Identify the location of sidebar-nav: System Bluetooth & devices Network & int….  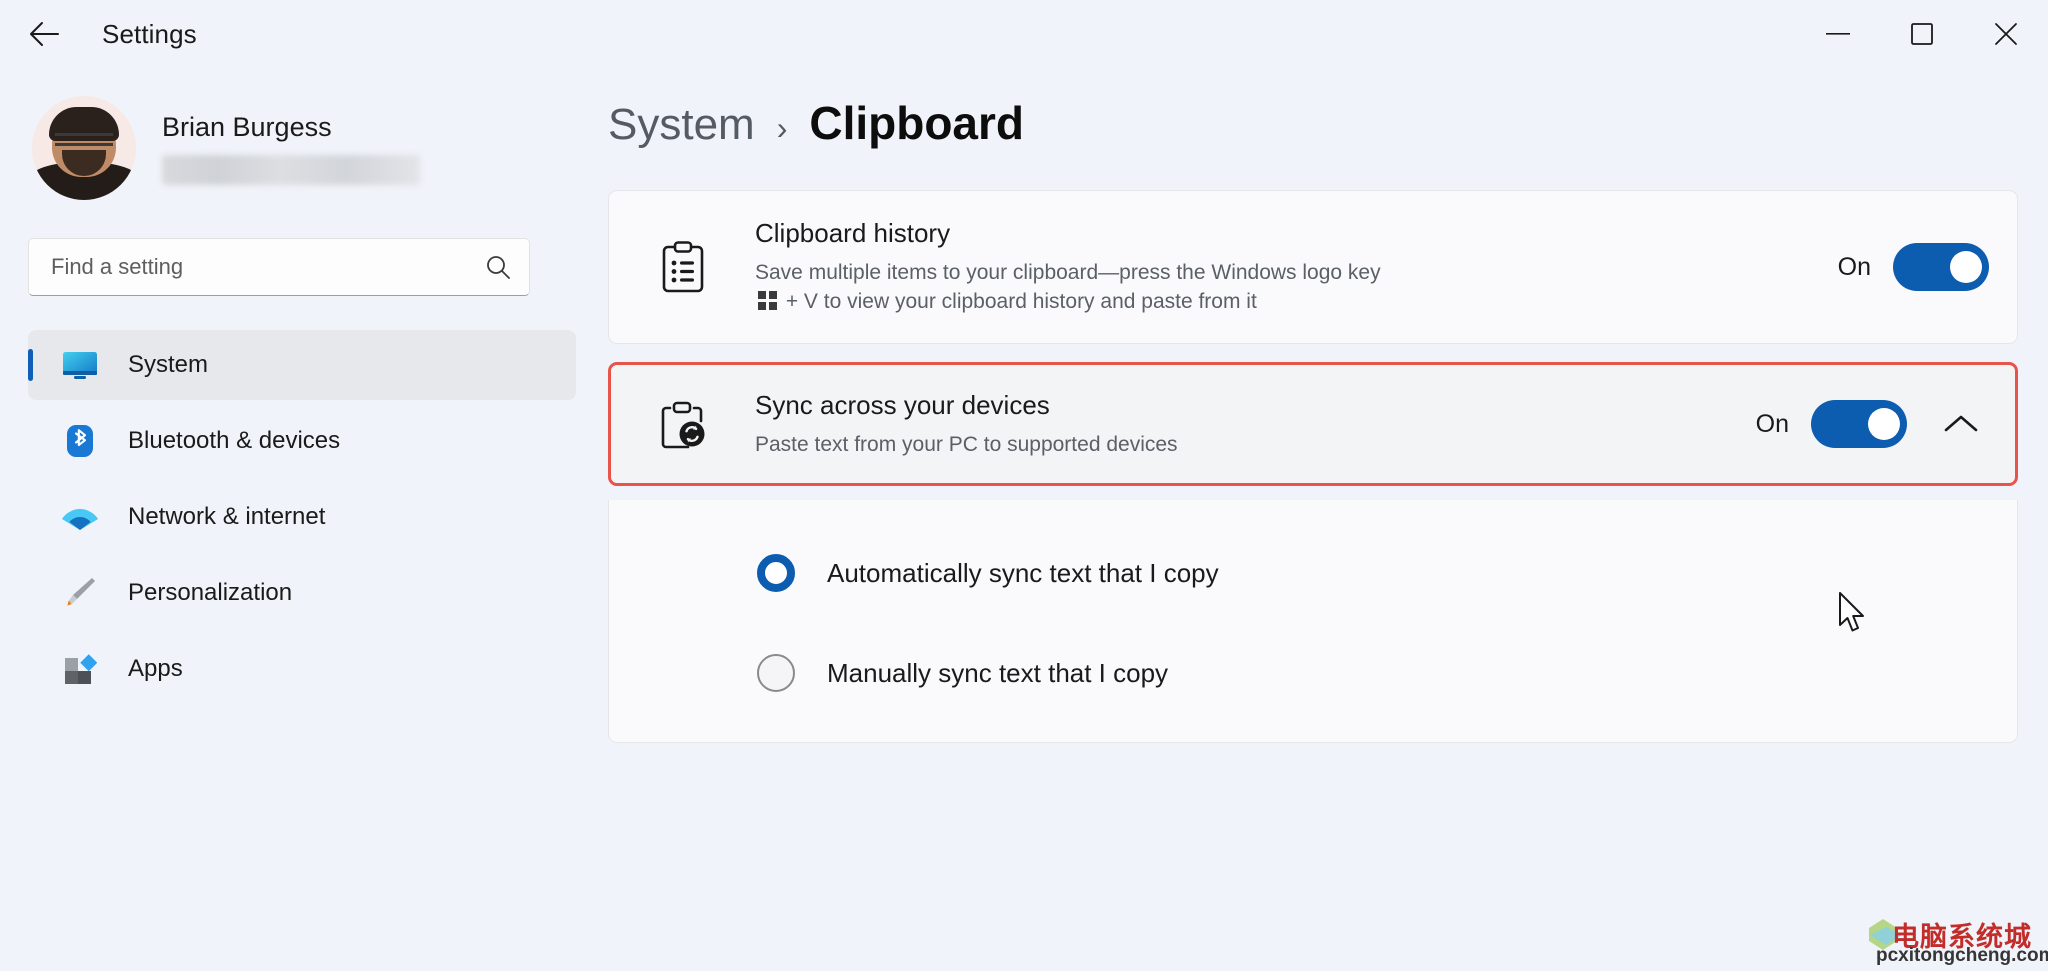
(302, 517).